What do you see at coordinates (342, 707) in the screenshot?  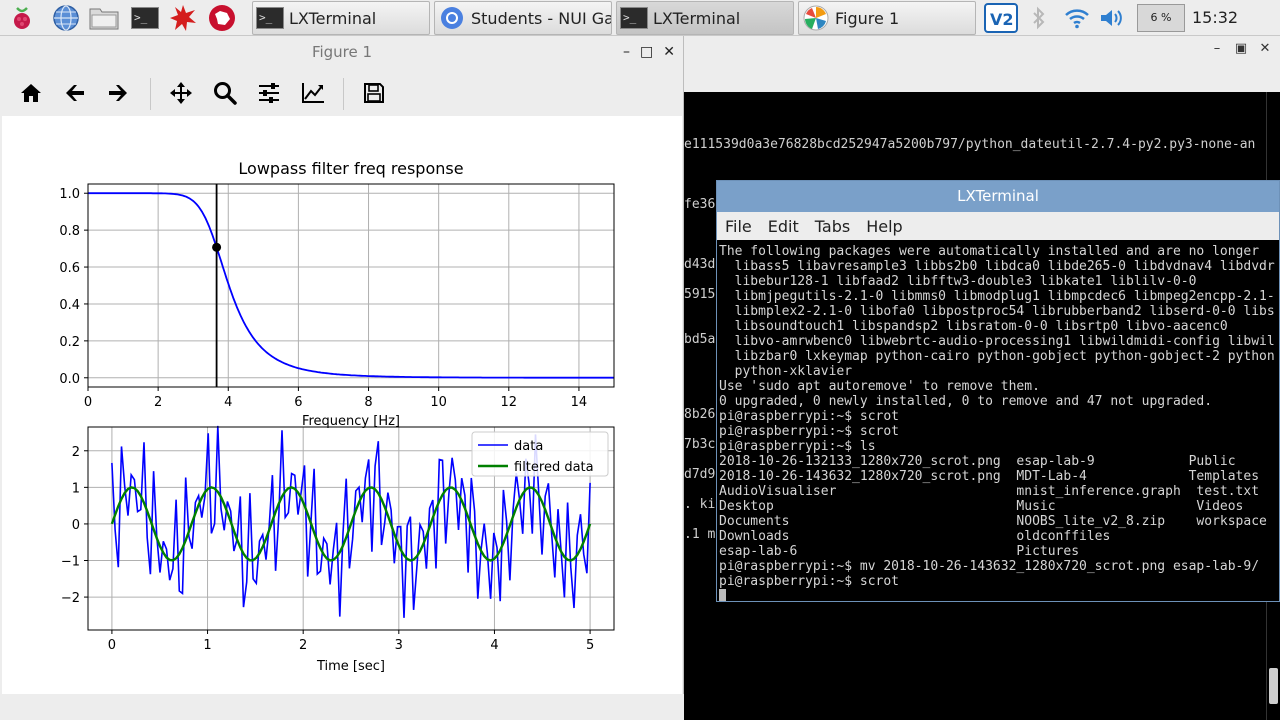 I see `figure-status-bar` at bounding box center [342, 707].